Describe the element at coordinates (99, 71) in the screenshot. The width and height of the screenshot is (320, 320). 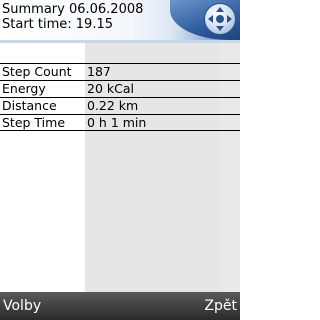
I see `stat-value: 187` at that location.